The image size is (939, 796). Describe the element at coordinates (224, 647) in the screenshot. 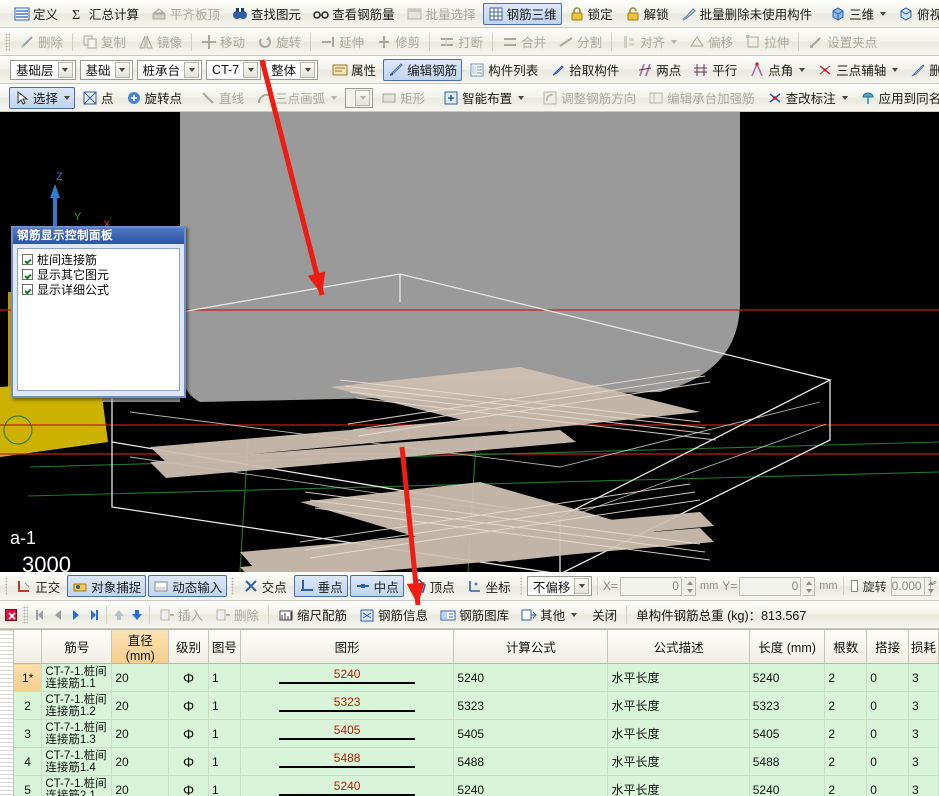

I see `column-header-shapeno: 图号` at that location.